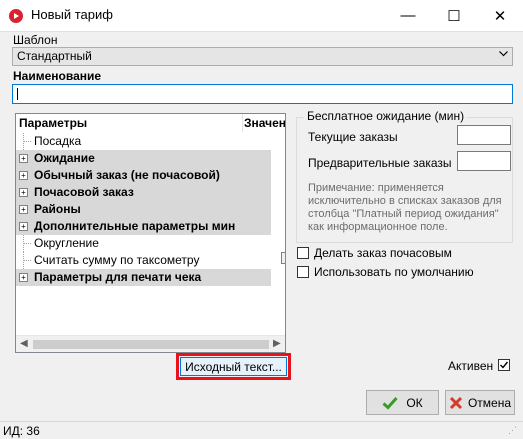 Image resolution: width=523 pixels, height=439 pixels. I want to click on cancel-button: Отмена, so click(480, 402).